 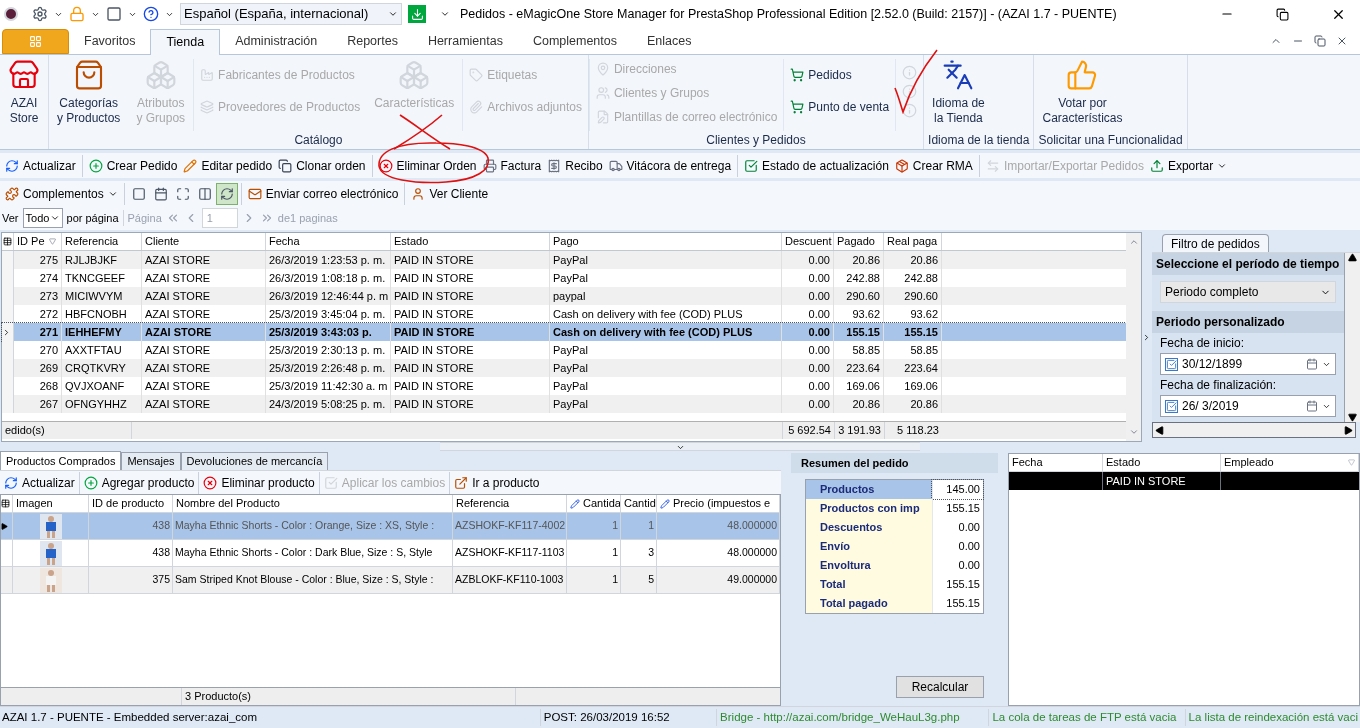 What do you see at coordinates (840, 75) in the screenshot?
I see `ribbon-button: Pedidos` at bounding box center [840, 75].